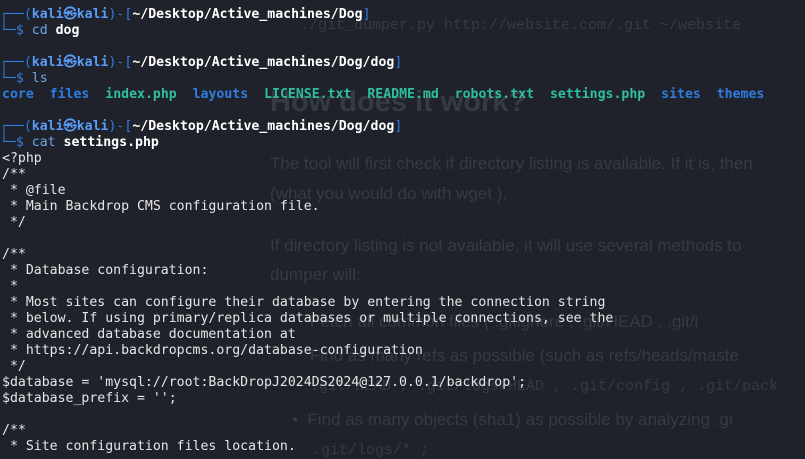 Image resolution: width=805 pixels, height=459 pixels. What do you see at coordinates (161, 206) in the screenshot?
I see `file-content-line: * Main Backdrop CMS configuration file.` at bounding box center [161, 206].